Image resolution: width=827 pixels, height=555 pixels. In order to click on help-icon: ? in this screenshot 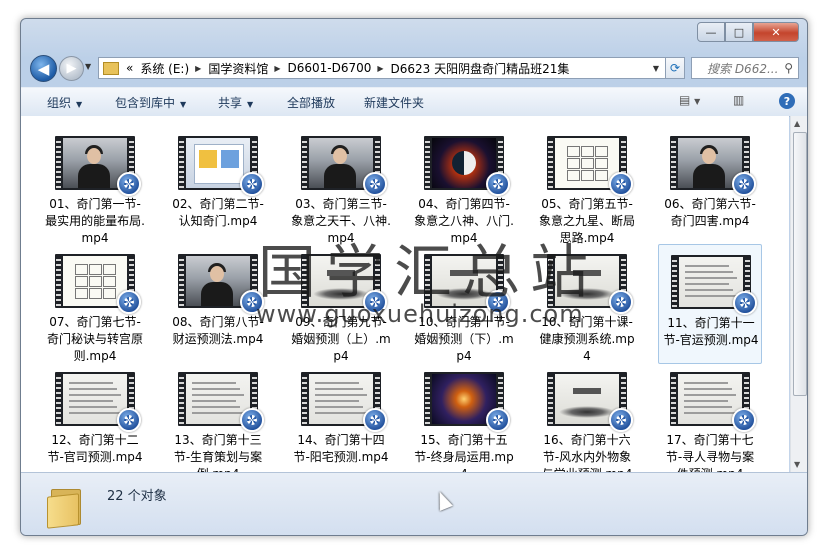, I will do `click(787, 101)`.